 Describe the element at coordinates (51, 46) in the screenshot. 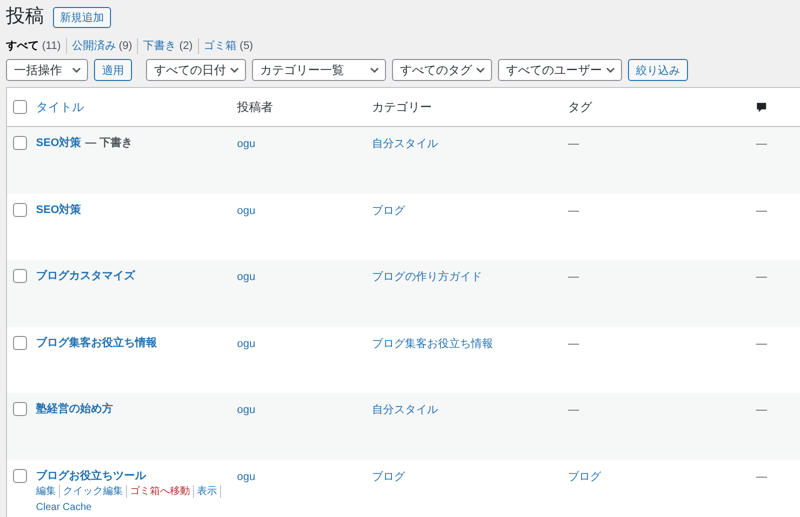

I see `count: (11)` at that location.